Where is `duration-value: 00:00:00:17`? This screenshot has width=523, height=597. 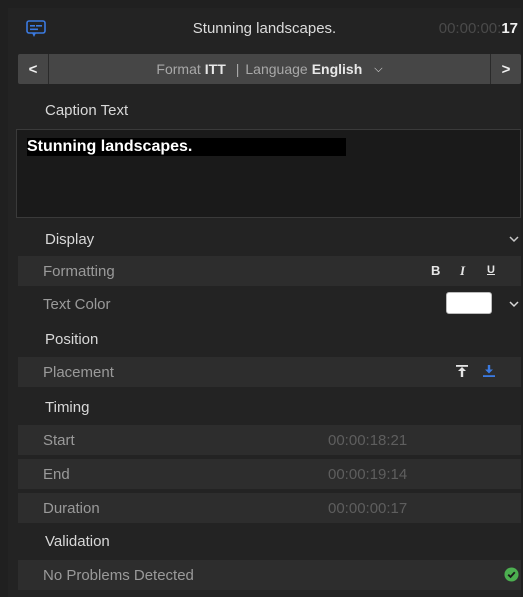 duration-value: 00:00:00:17 is located at coordinates (367, 508).